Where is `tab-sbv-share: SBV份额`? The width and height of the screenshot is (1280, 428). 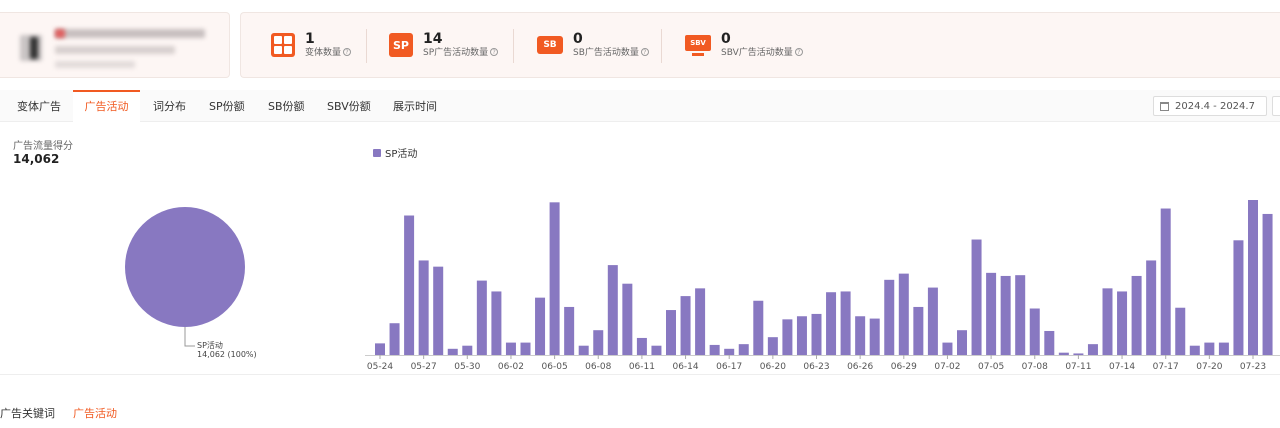
tab-sbv-share: SBV份额 is located at coordinates (349, 106).